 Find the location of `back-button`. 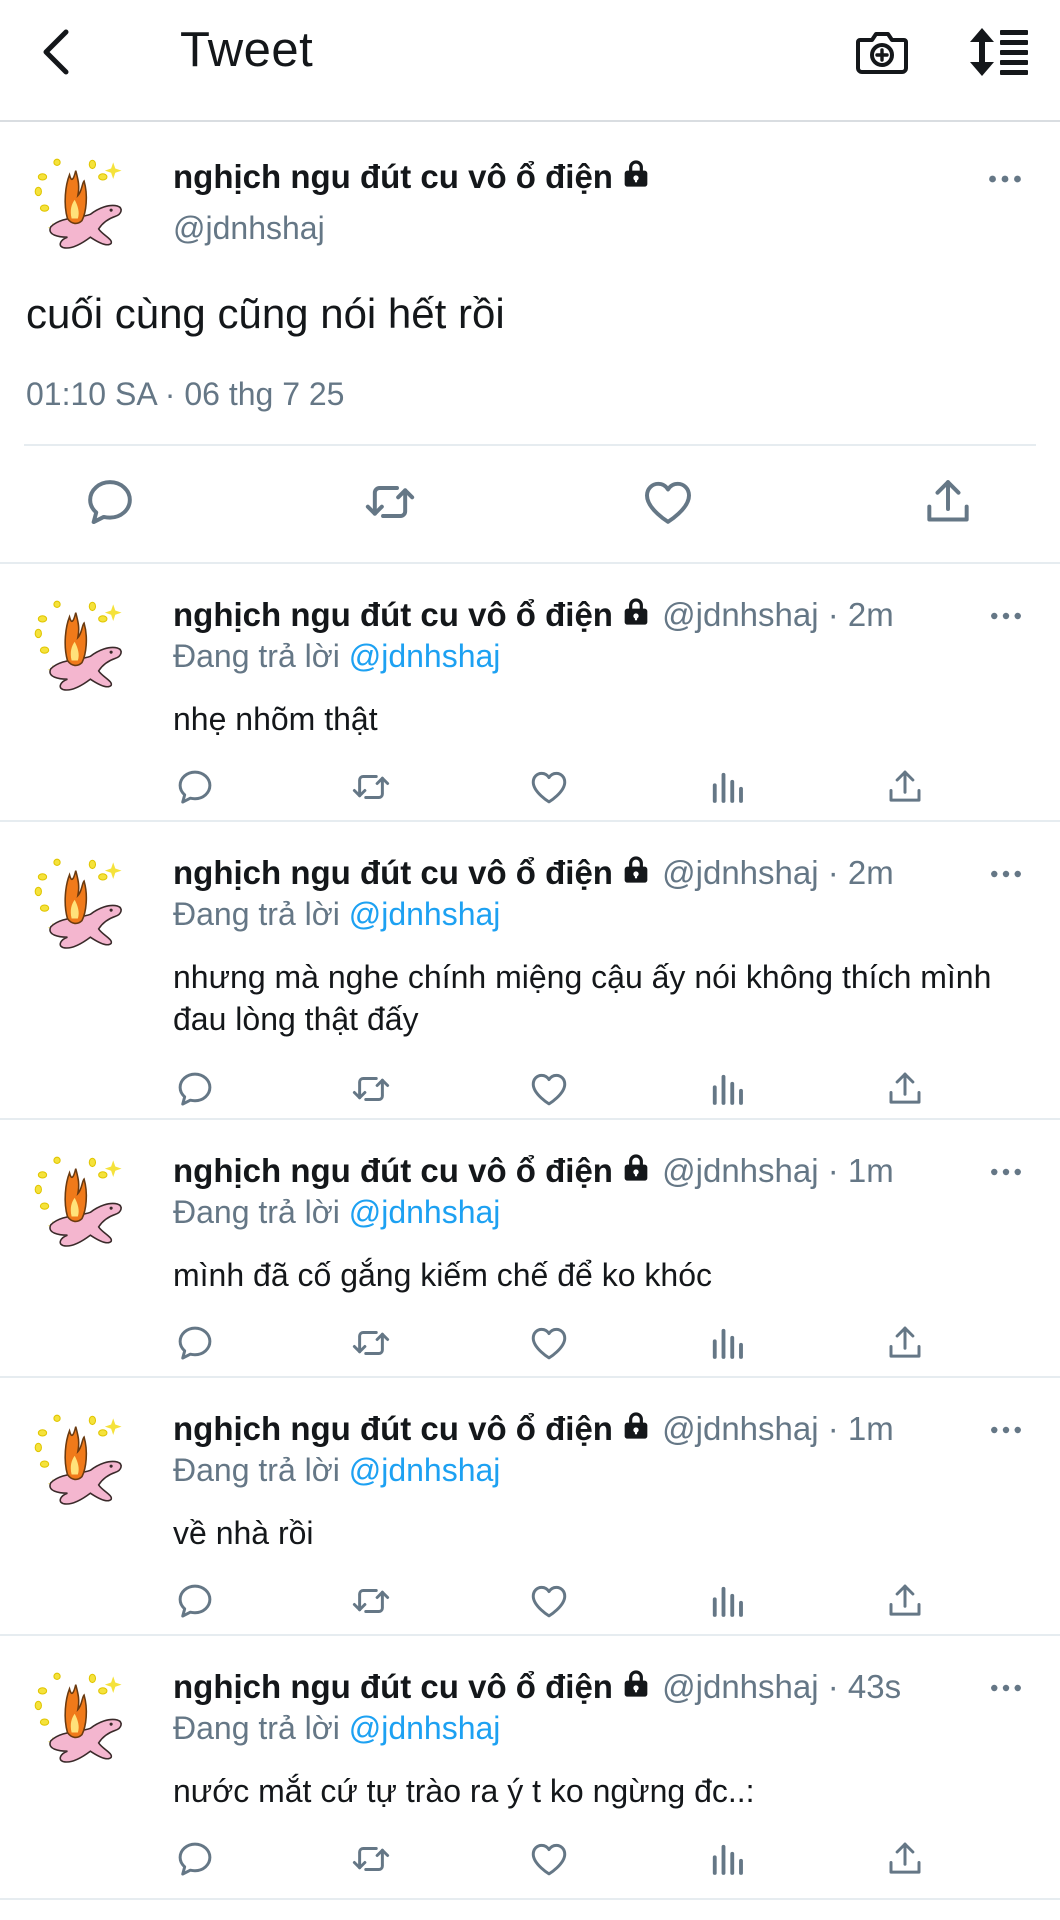

back-button is located at coordinates (58, 52).